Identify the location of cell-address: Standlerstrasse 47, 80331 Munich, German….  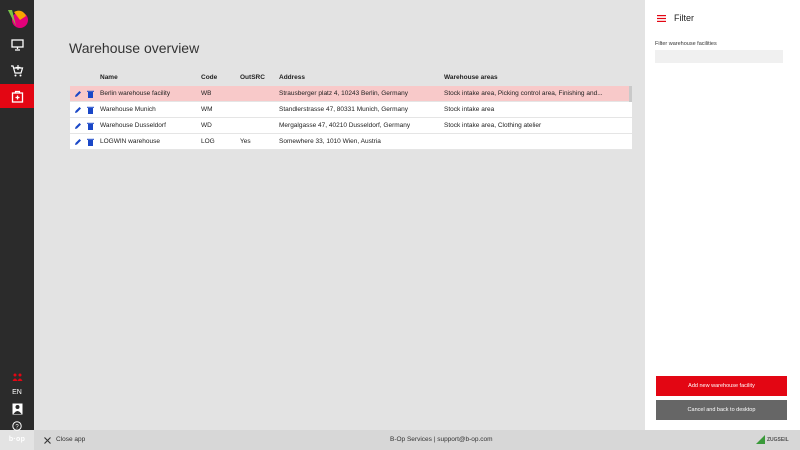
(343, 109).